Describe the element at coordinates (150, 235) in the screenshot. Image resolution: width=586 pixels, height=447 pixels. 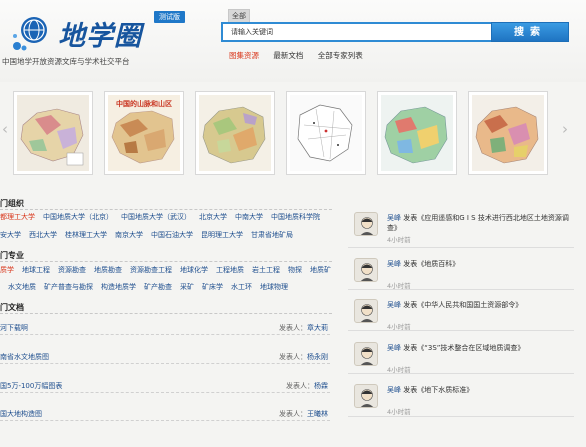
I see `orgs-row-2: 安大学 西北大学 桂林理工大学 南京大学 中国石油大学 昆明理工大学 甘肃省地矿局` at that location.